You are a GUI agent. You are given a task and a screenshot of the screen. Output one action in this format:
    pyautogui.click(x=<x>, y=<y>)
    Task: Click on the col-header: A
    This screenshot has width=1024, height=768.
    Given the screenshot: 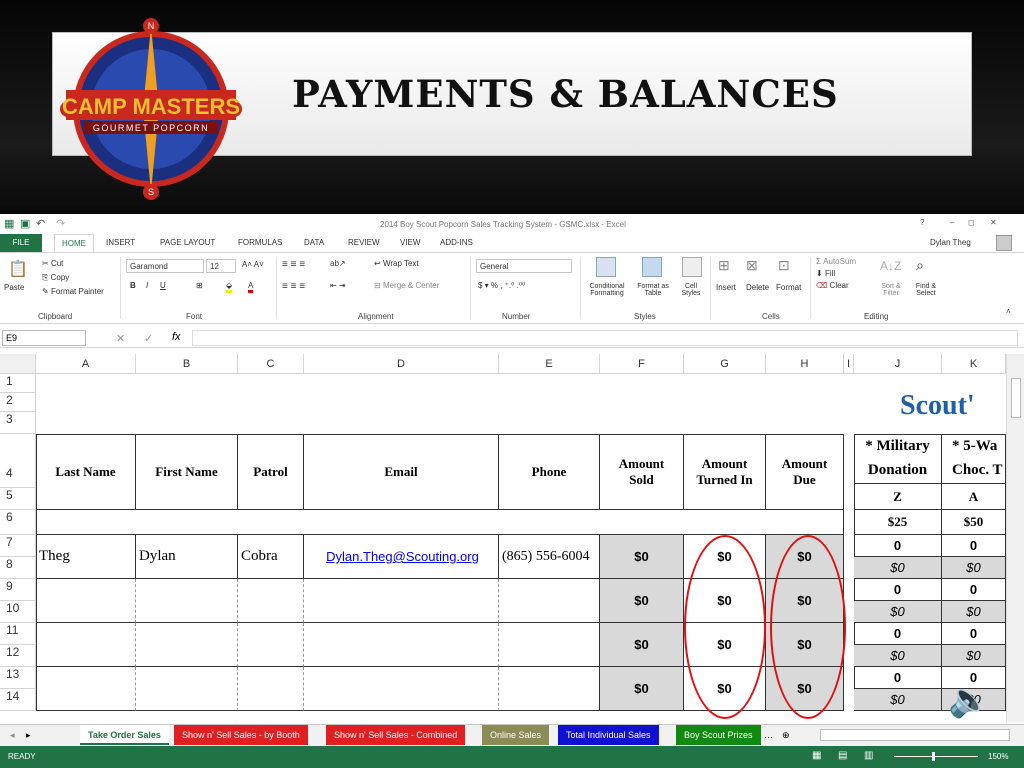 What is the action you would take?
    pyautogui.click(x=86, y=364)
    